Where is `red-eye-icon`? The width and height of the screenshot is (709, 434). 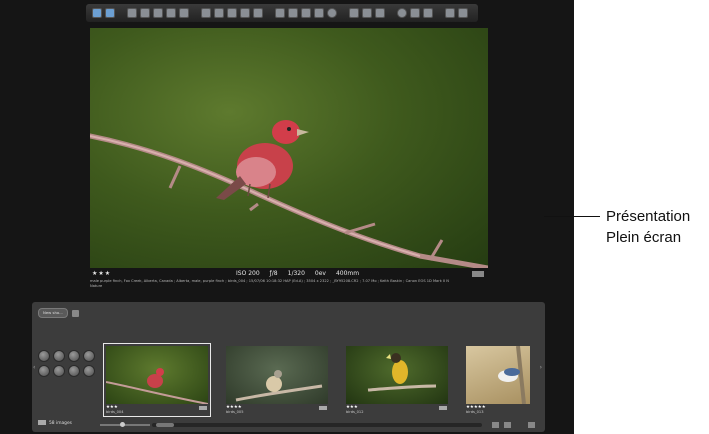
red-eye-icon is located at coordinates (306, 13).